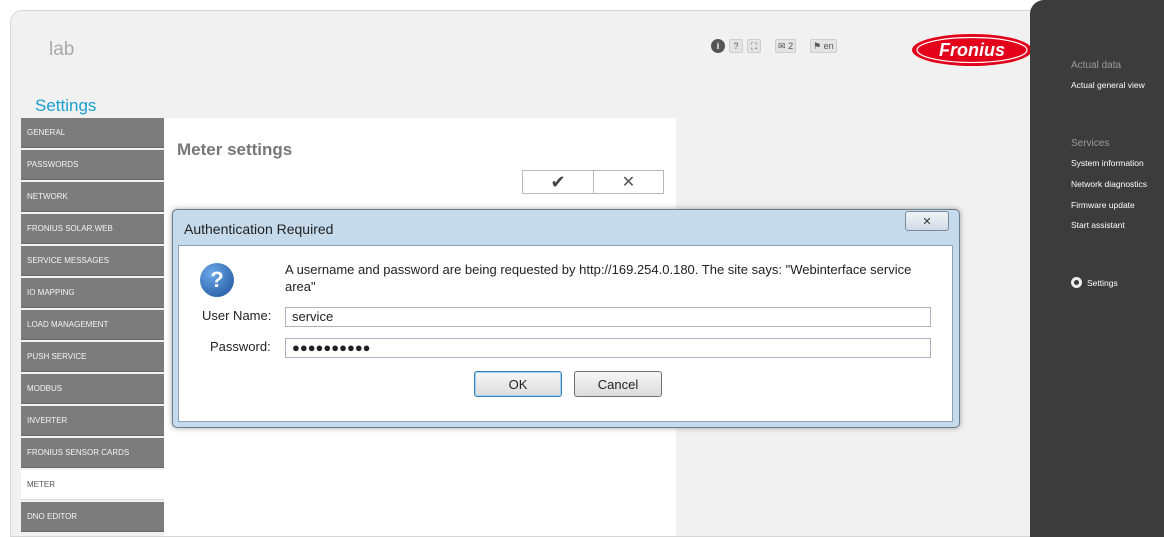  I want to click on info-icon: i, so click(718, 46).